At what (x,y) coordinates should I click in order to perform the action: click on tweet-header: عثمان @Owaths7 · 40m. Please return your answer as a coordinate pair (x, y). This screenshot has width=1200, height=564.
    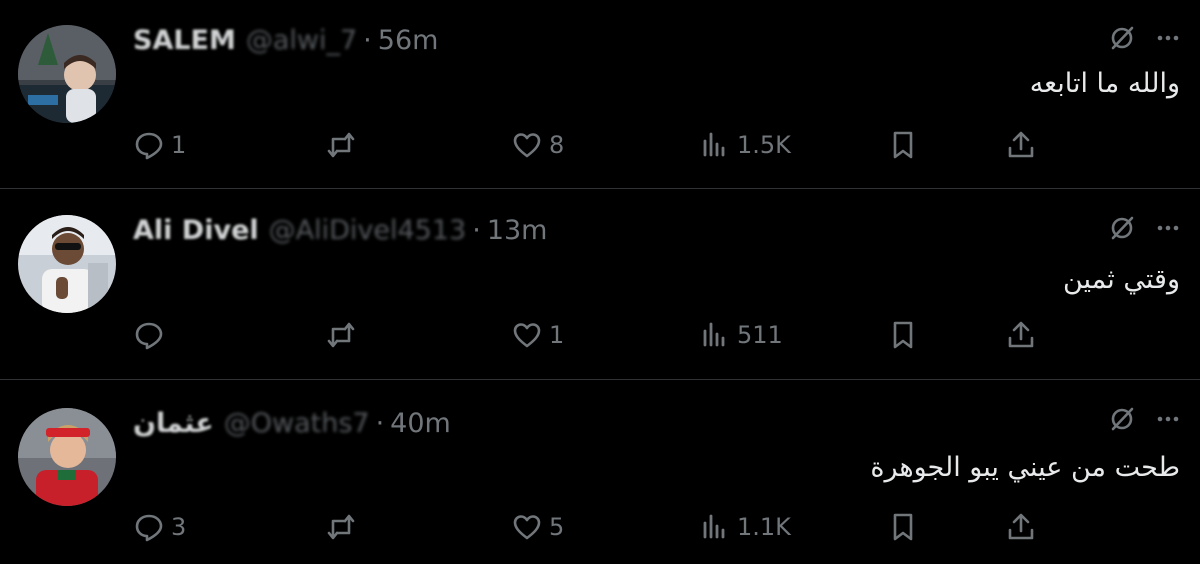
    Looking at the image, I should click on (292, 423).